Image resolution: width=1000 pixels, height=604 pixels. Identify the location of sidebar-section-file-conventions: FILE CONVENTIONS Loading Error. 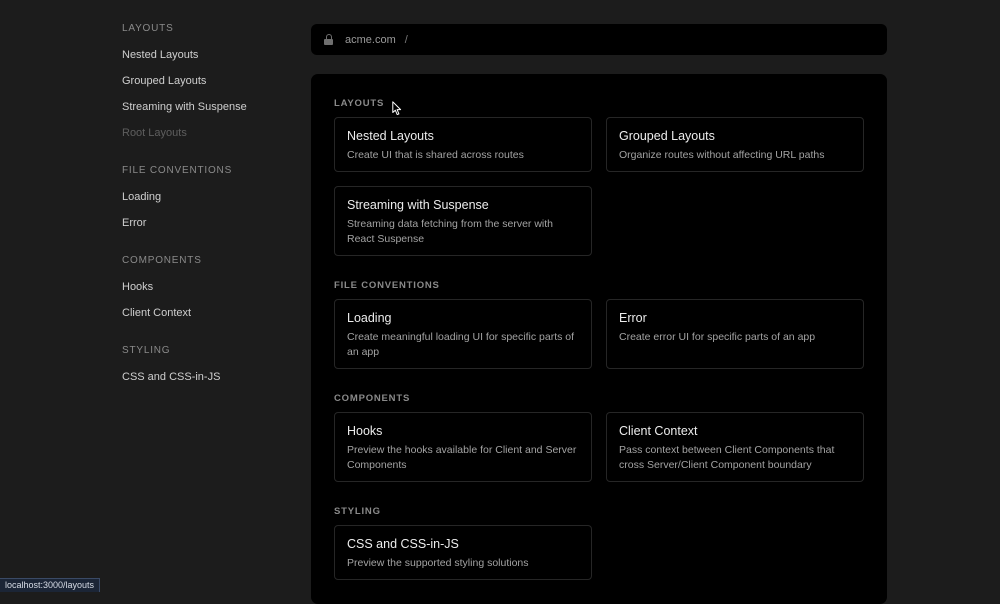
(207, 200).